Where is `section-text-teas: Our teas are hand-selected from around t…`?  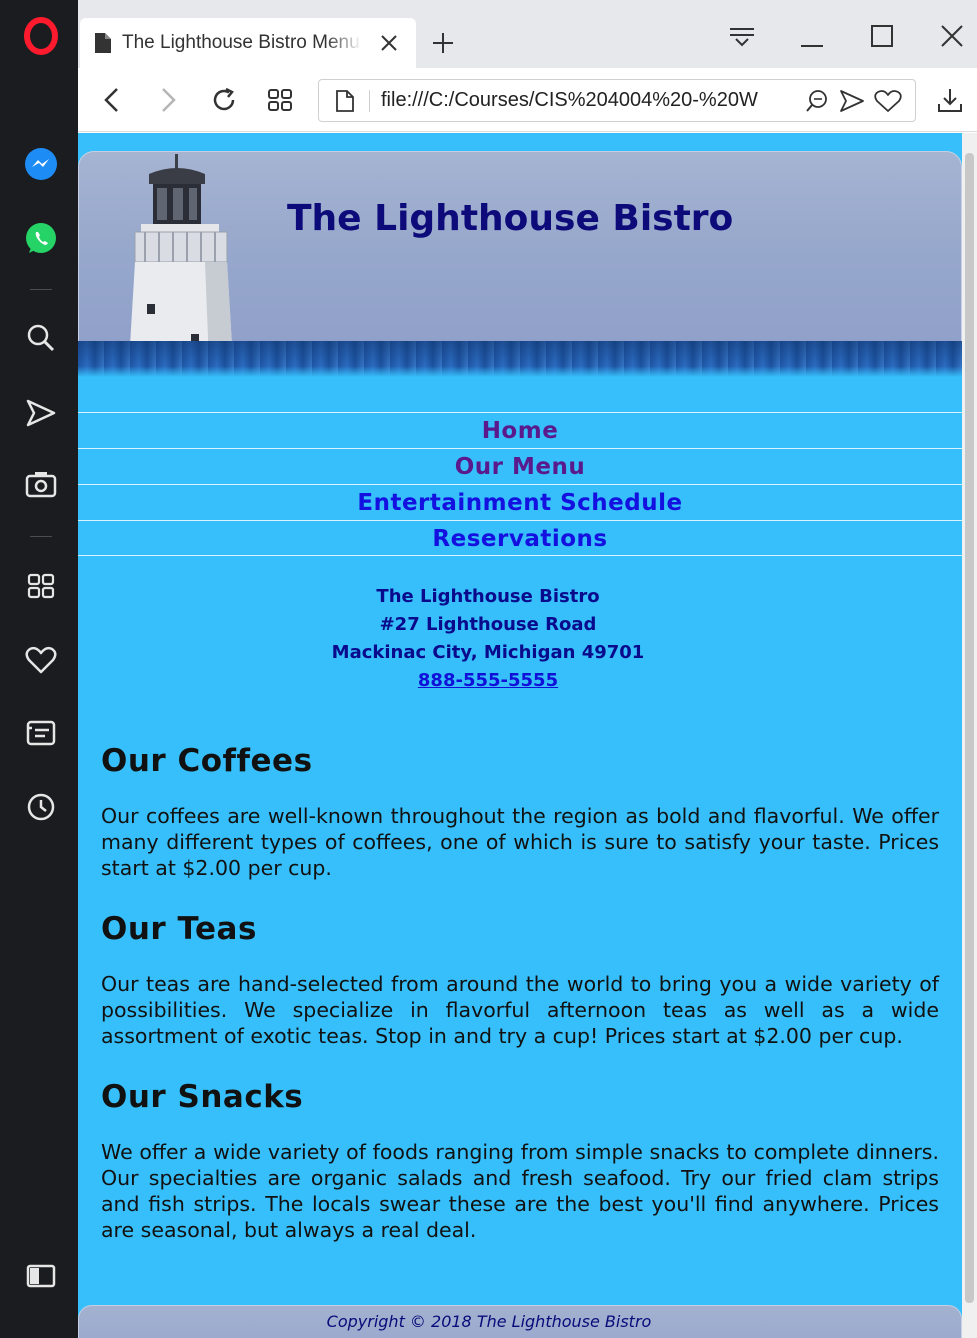
section-text-teas: Our teas are hand-selected from around t… is located at coordinates (520, 1010).